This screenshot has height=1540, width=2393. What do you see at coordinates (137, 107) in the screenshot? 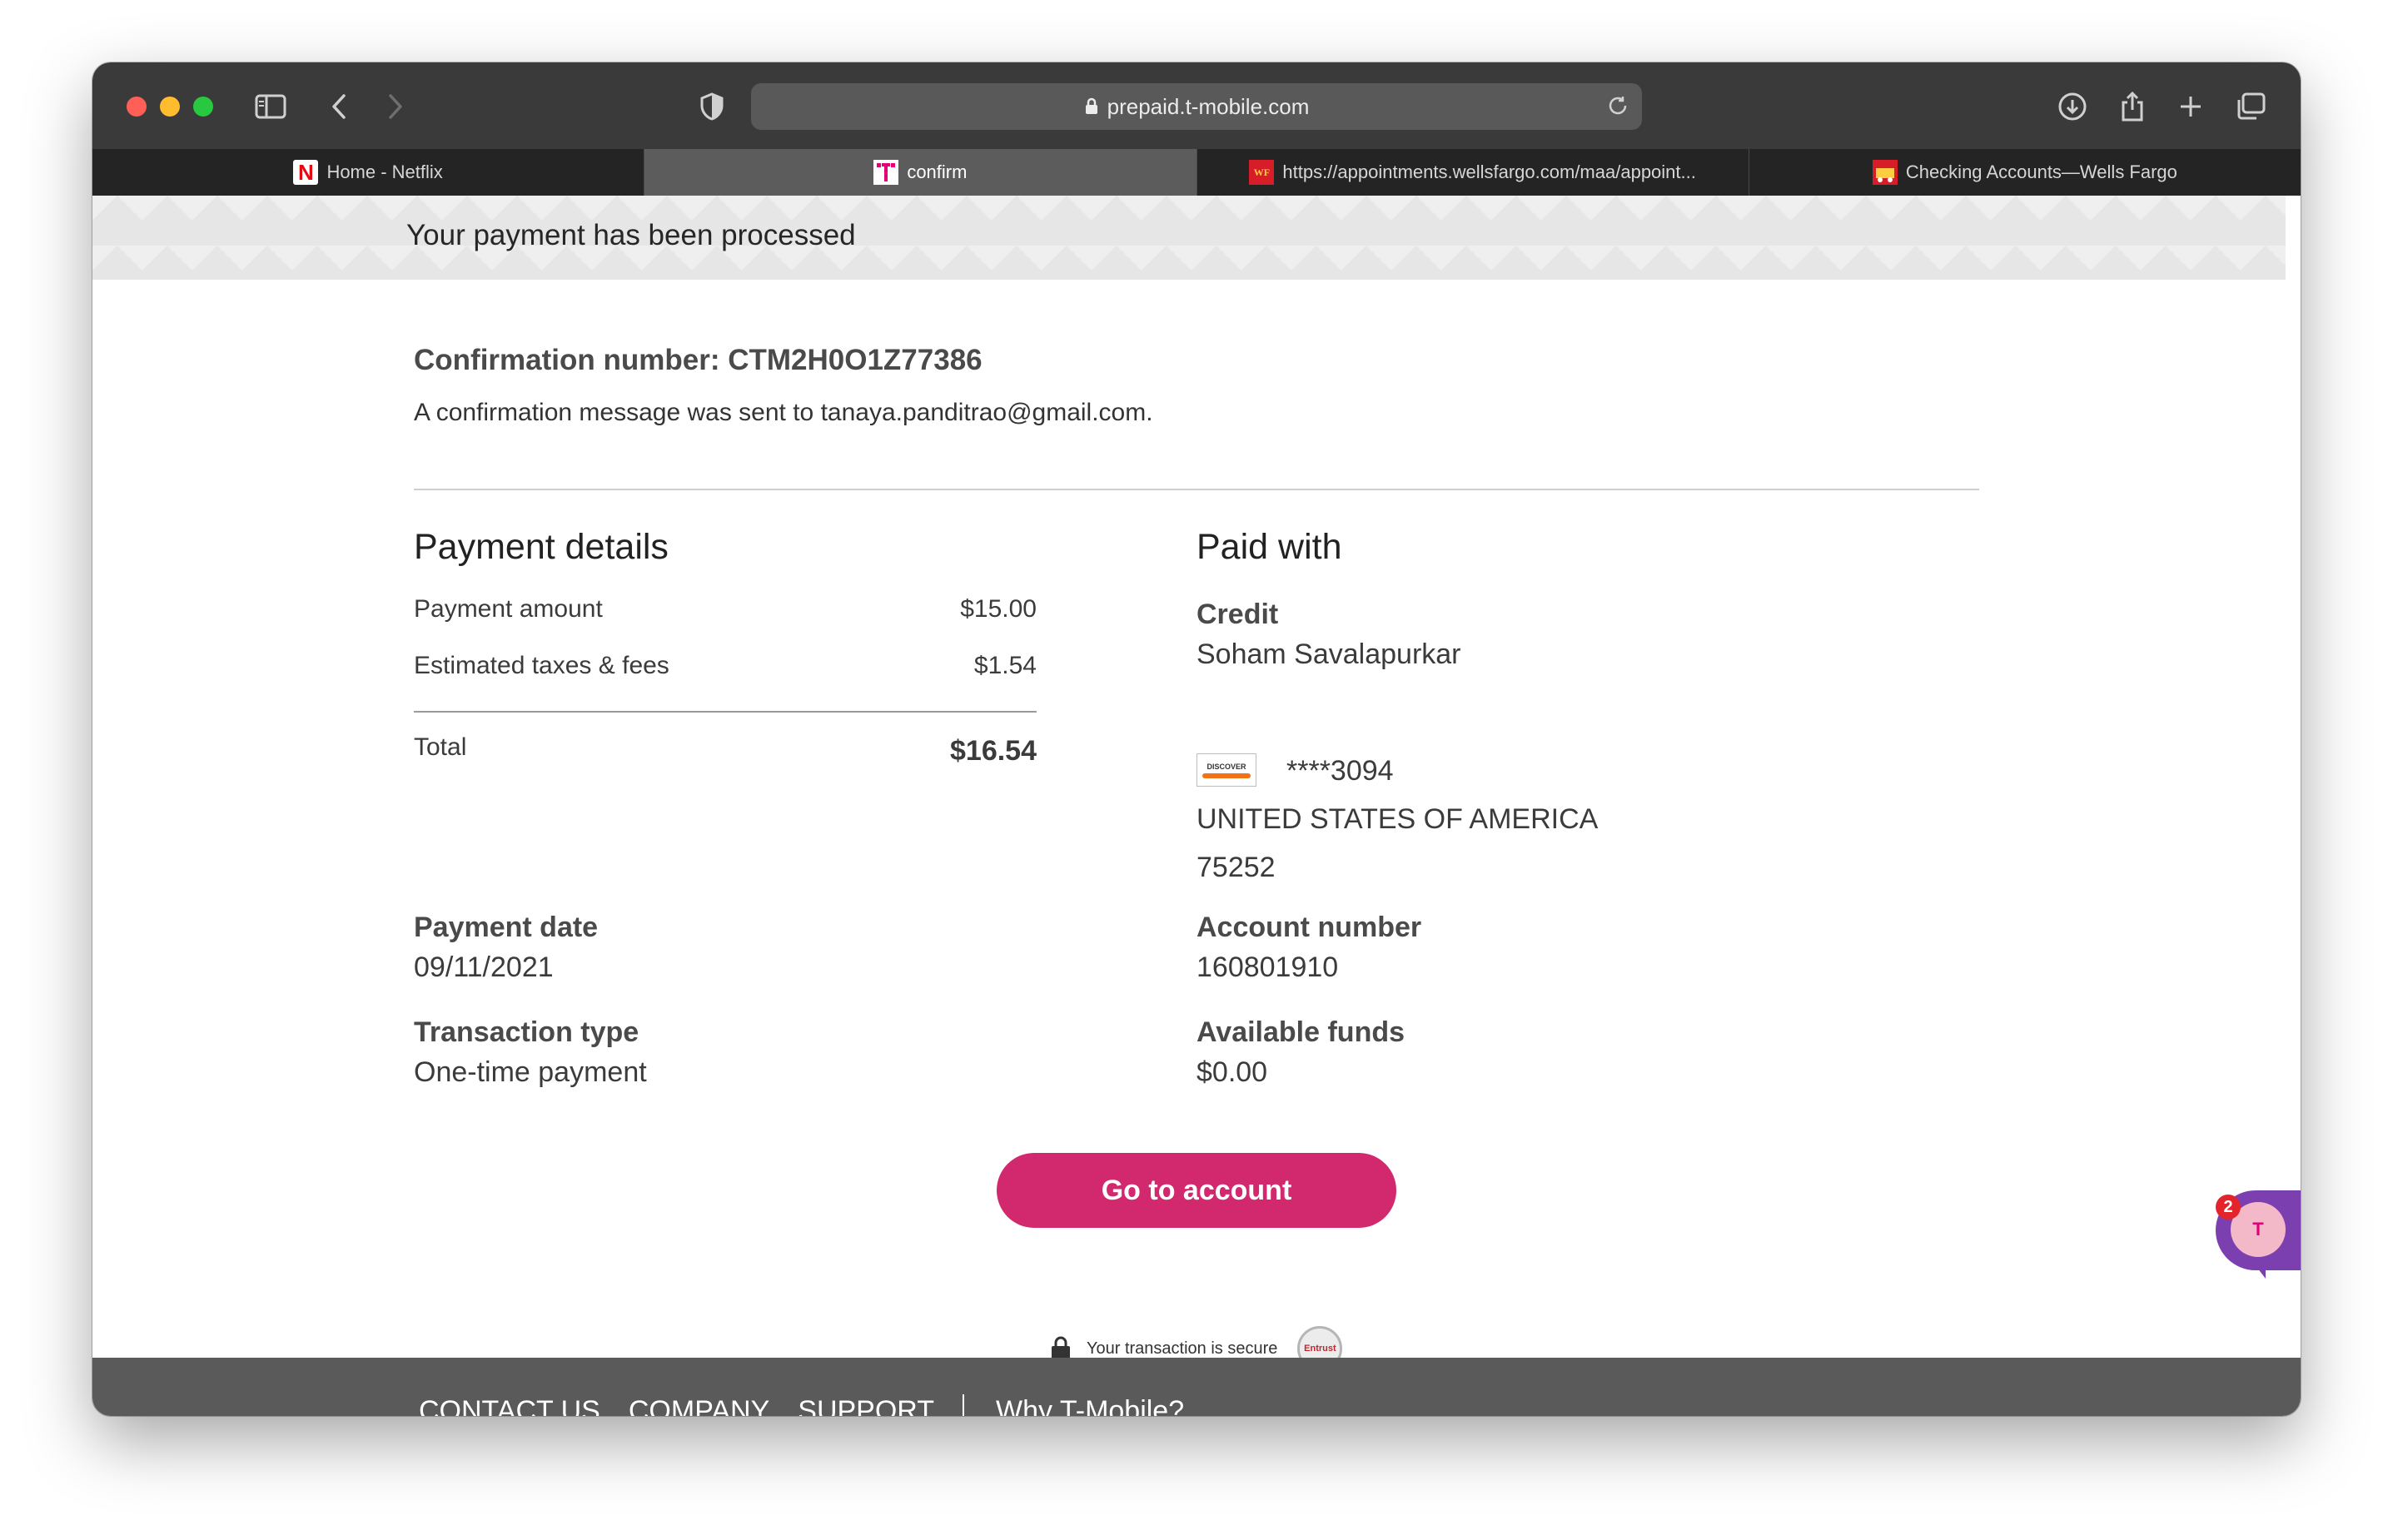
I see `close-window-button` at bounding box center [137, 107].